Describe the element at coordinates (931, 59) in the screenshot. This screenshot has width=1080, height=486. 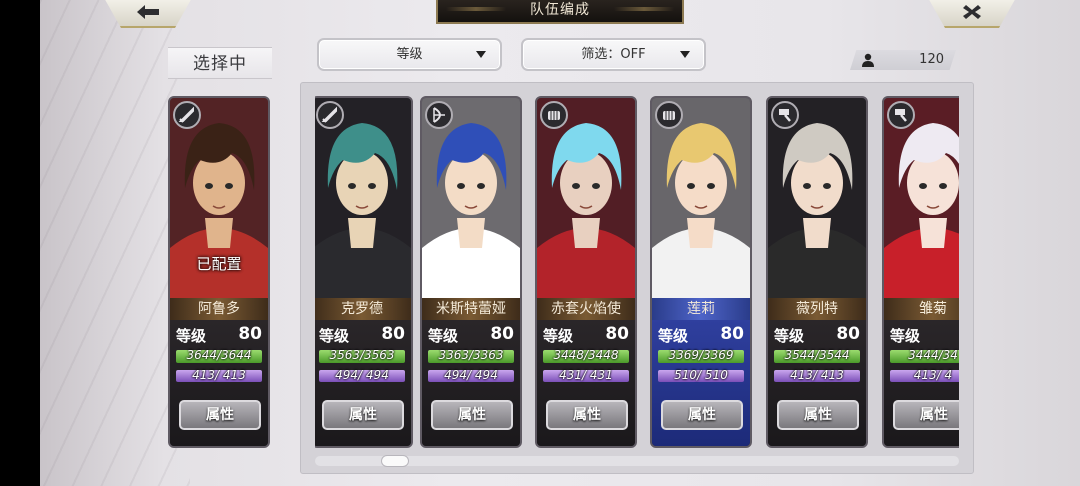
I see `character-count-value: 120` at that location.